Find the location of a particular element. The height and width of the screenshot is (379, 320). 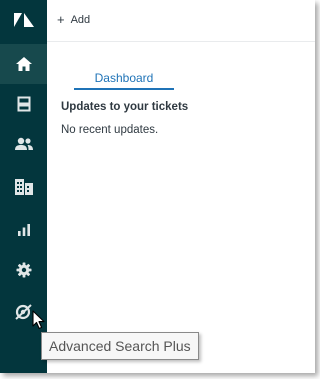

reporting-icon is located at coordinates (23, 229).